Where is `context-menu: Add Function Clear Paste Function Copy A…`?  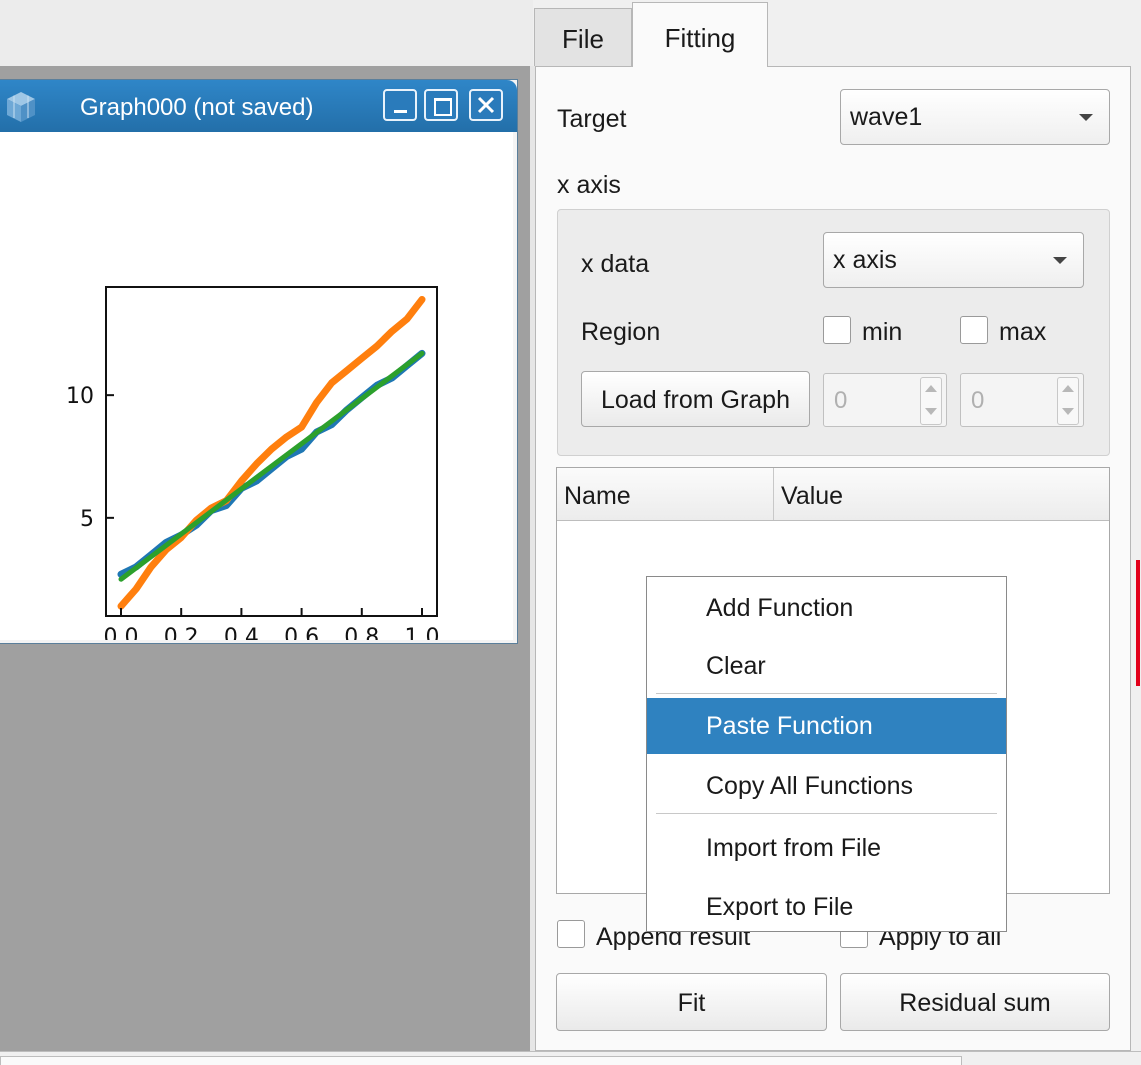 context-menu: Add Function Clear Paste Function Copy A… is located at coordinates (826, 754).